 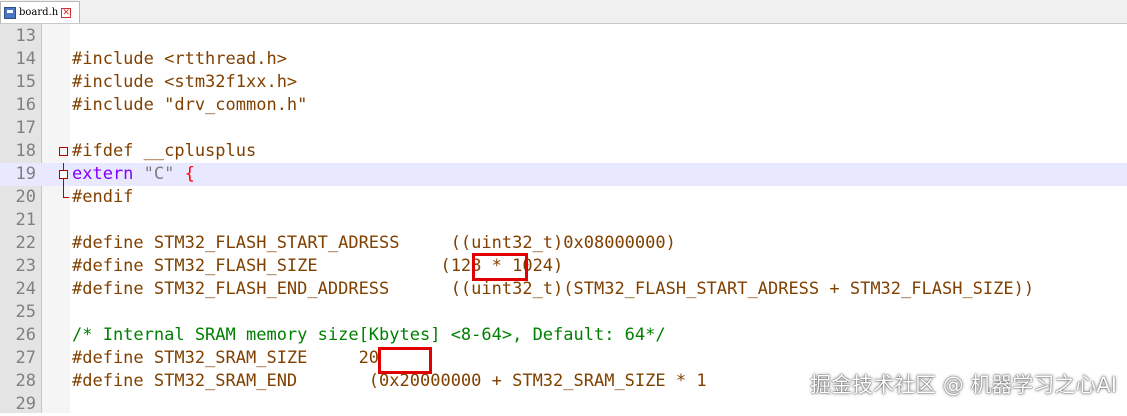 What do you see at coordinates (179, 59) in the screenshot?
I see `code-text: #include <rtthread.h>` at bounding box center [179, 59].